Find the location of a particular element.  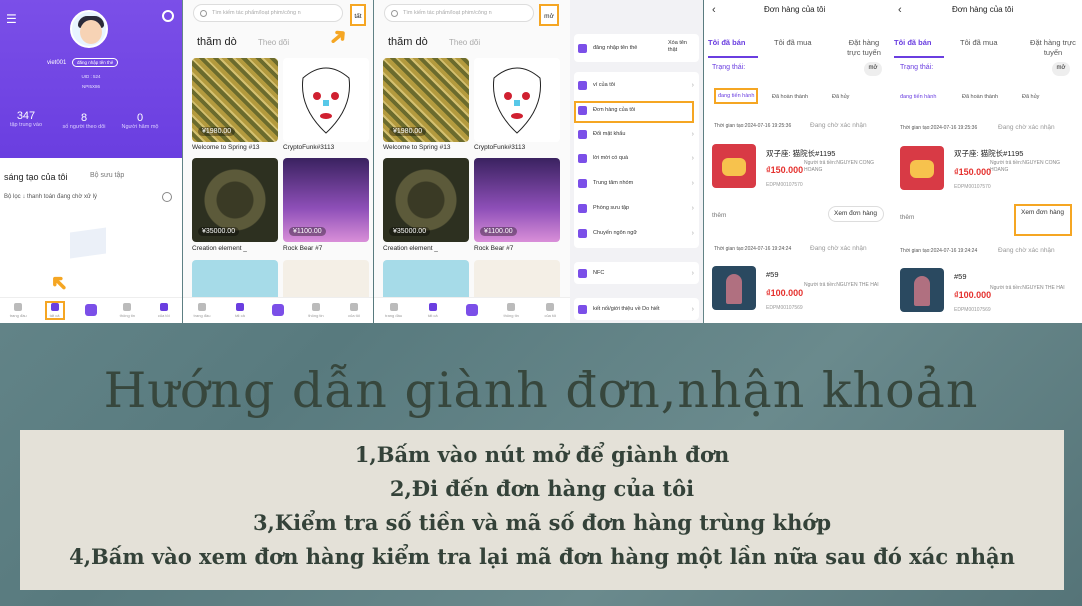

stat-fans: 0 Người hâm mộ is located at coordinates (140, 121).